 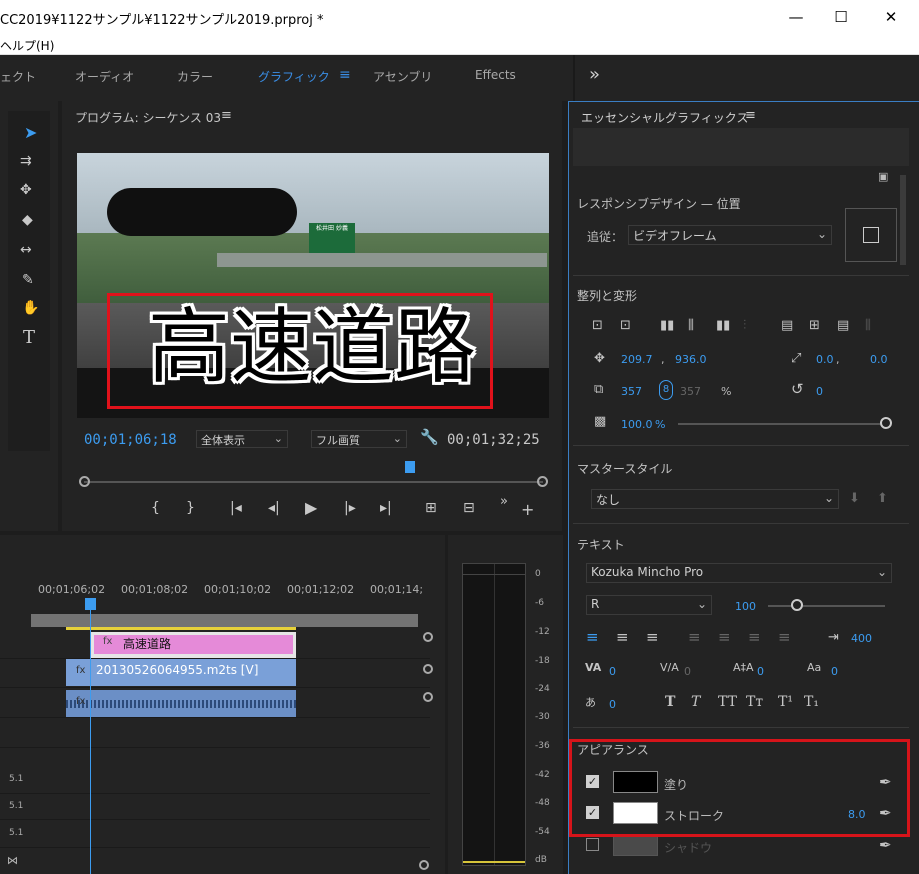 What do you see at coordinates (819, 391) in the screenshot?
I see `rotation-value: 0` at bounding box center [819, 391].